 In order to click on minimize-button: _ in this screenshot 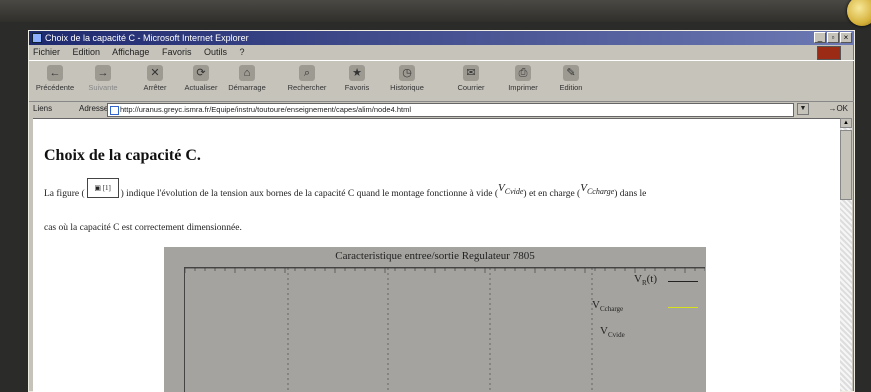, I will do `click(820, 37)`.